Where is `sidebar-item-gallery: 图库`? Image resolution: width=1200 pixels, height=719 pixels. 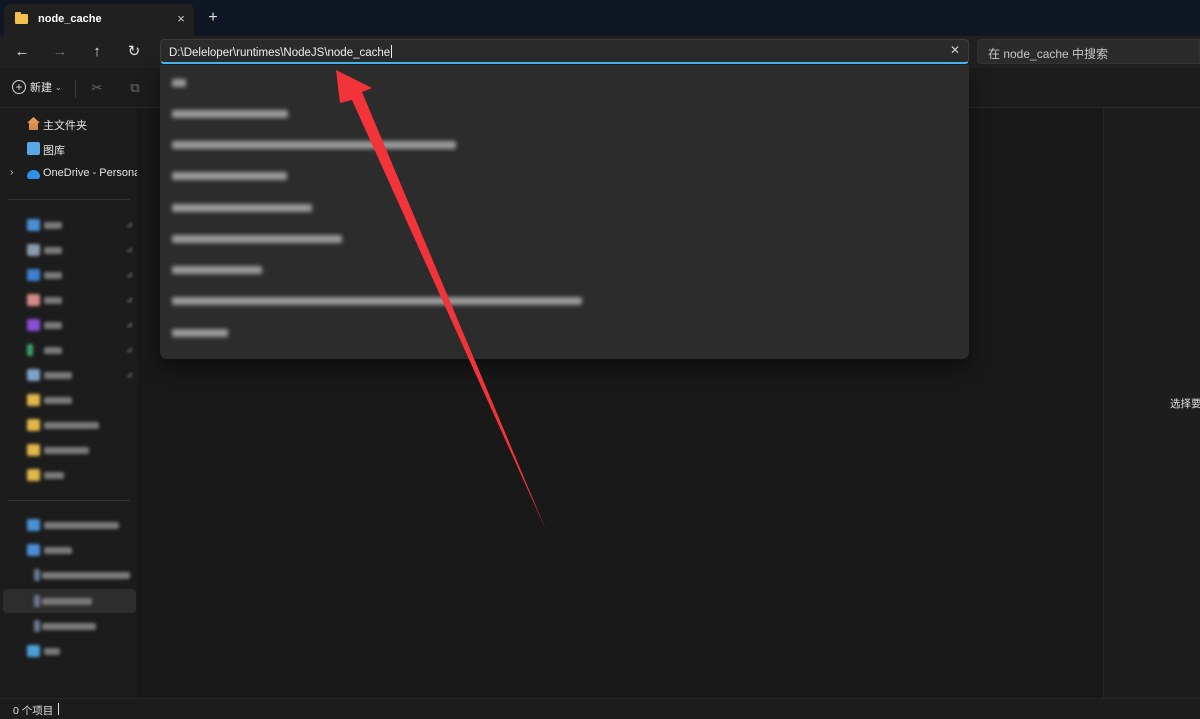 sidebar-item-gallery: 图库 is located at coordinates (68, 149).